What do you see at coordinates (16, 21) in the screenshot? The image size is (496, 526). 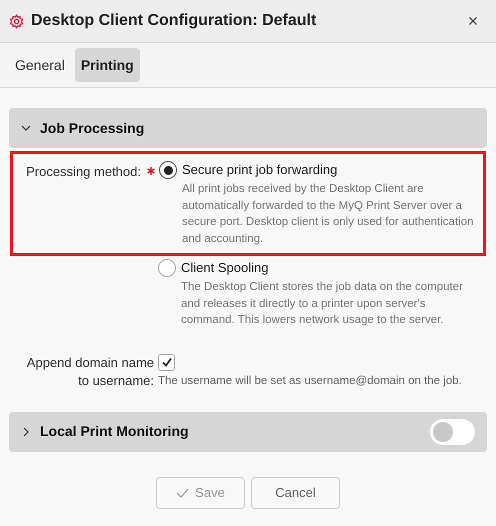 I see `gear-icon` at bounding box center [16, 21].